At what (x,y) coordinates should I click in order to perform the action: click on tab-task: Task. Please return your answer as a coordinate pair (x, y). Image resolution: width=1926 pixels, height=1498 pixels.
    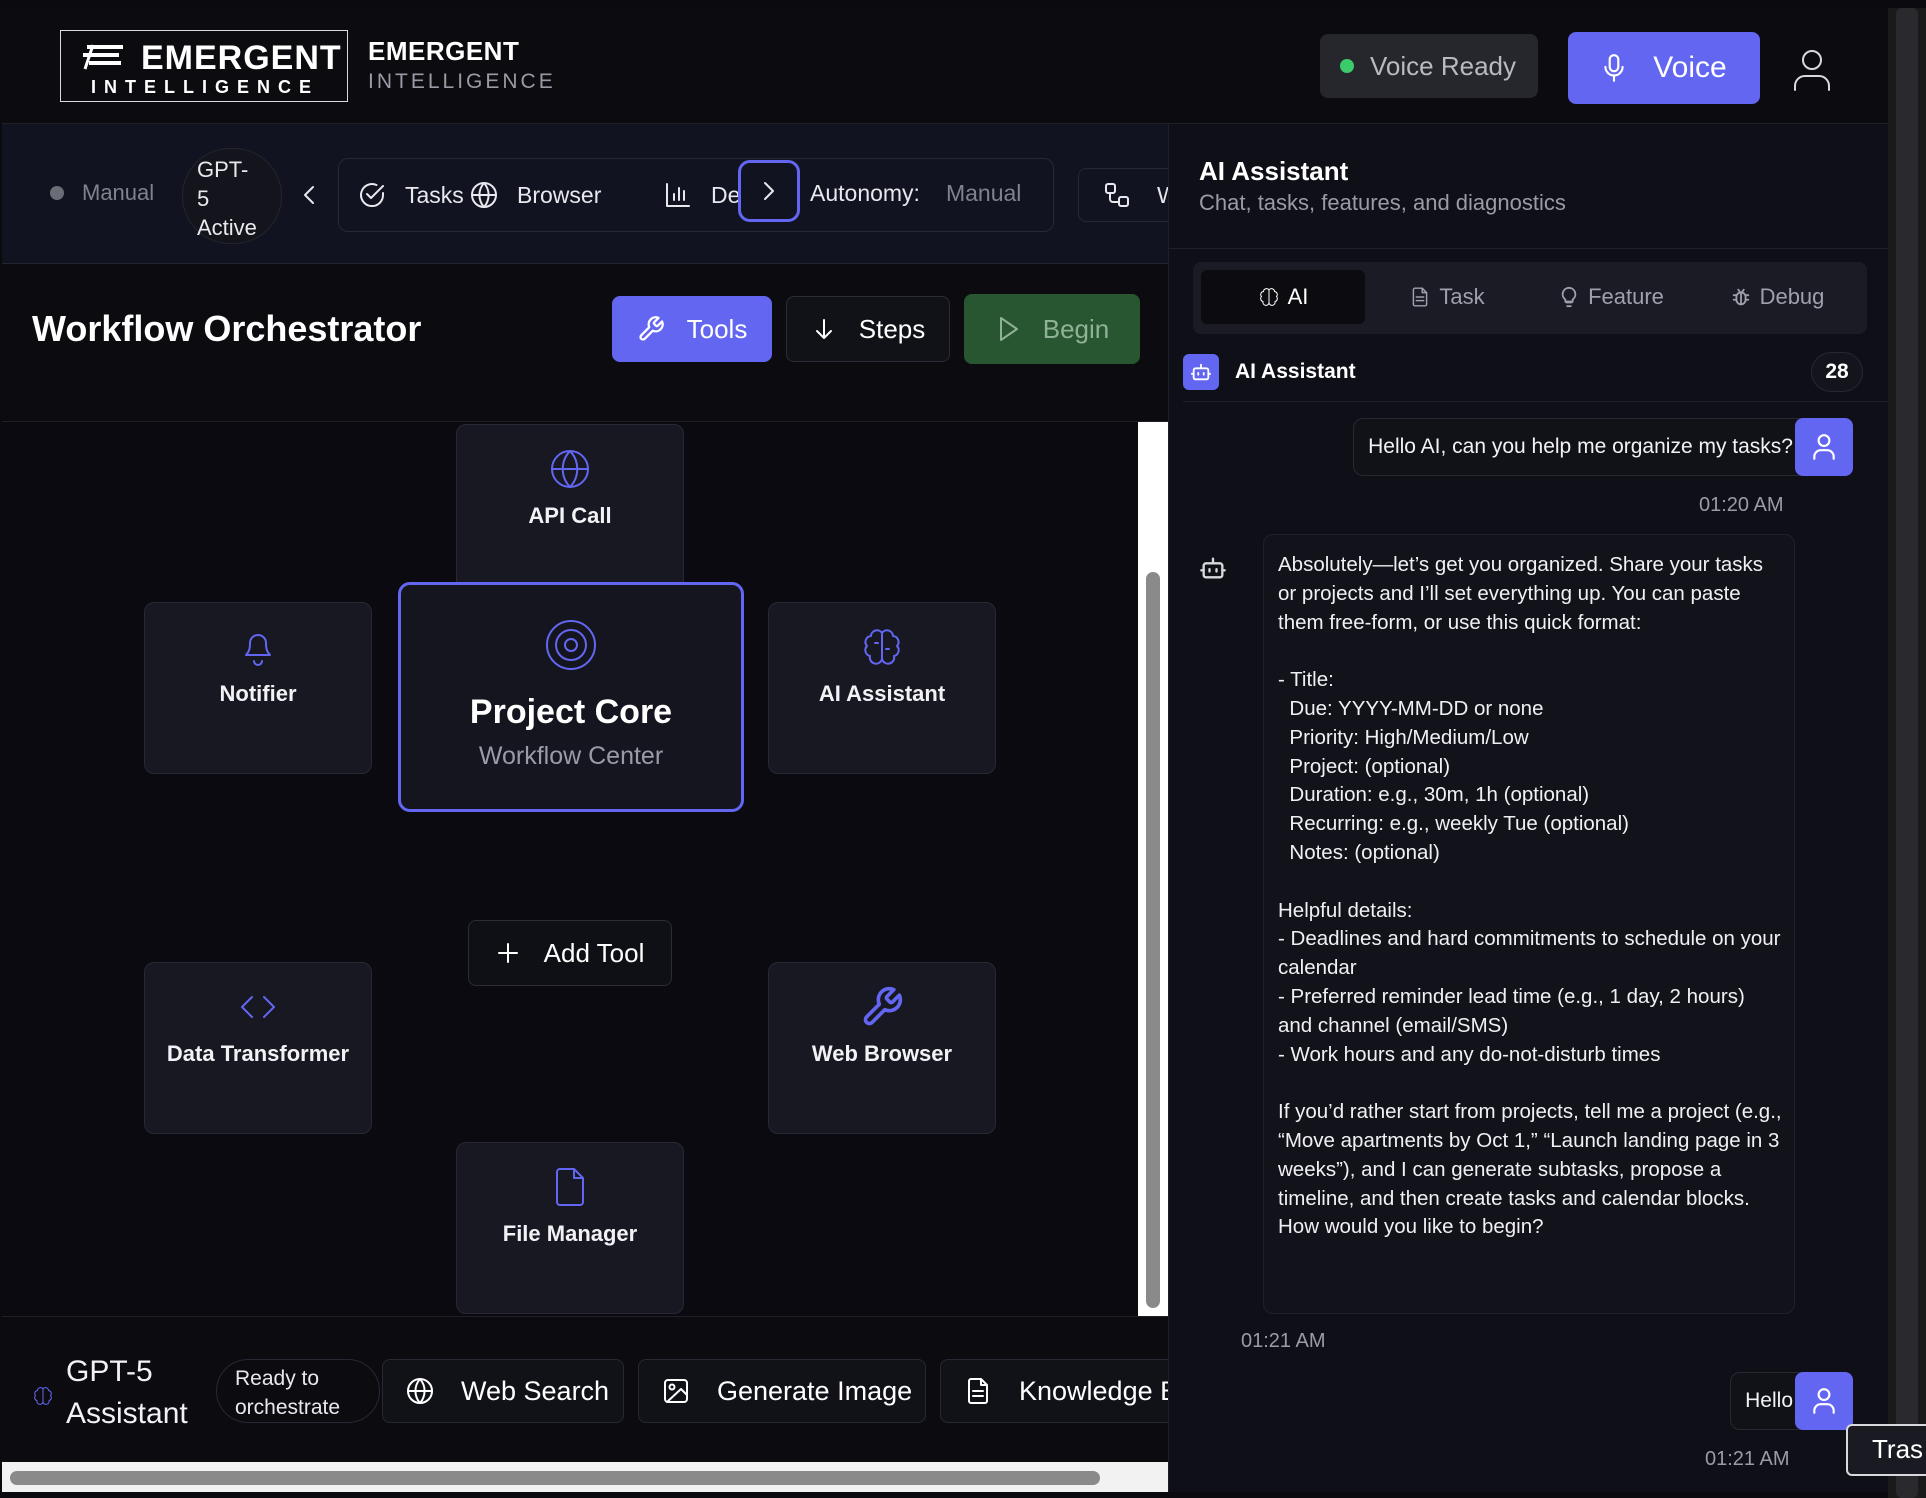
    Looking at the image, I should click on (1447, 297).